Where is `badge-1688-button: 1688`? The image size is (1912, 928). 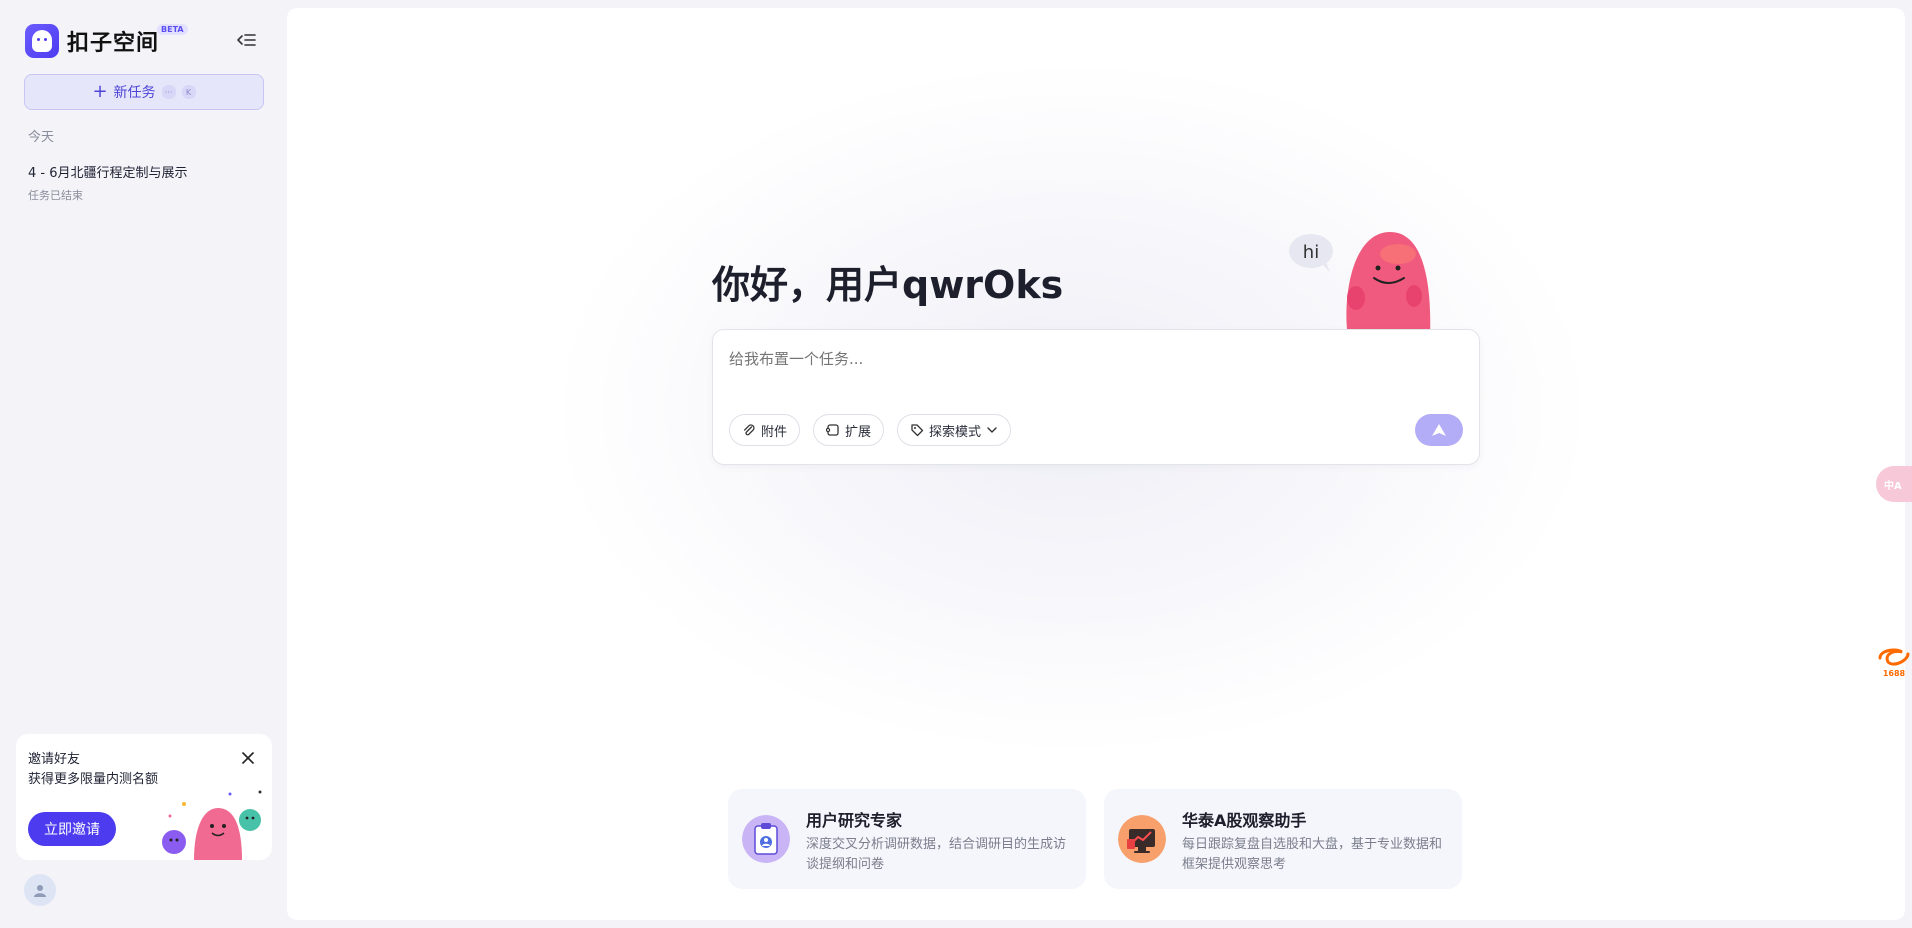
badge-1688-button: 1688 is located at coordinates (1893, 662).